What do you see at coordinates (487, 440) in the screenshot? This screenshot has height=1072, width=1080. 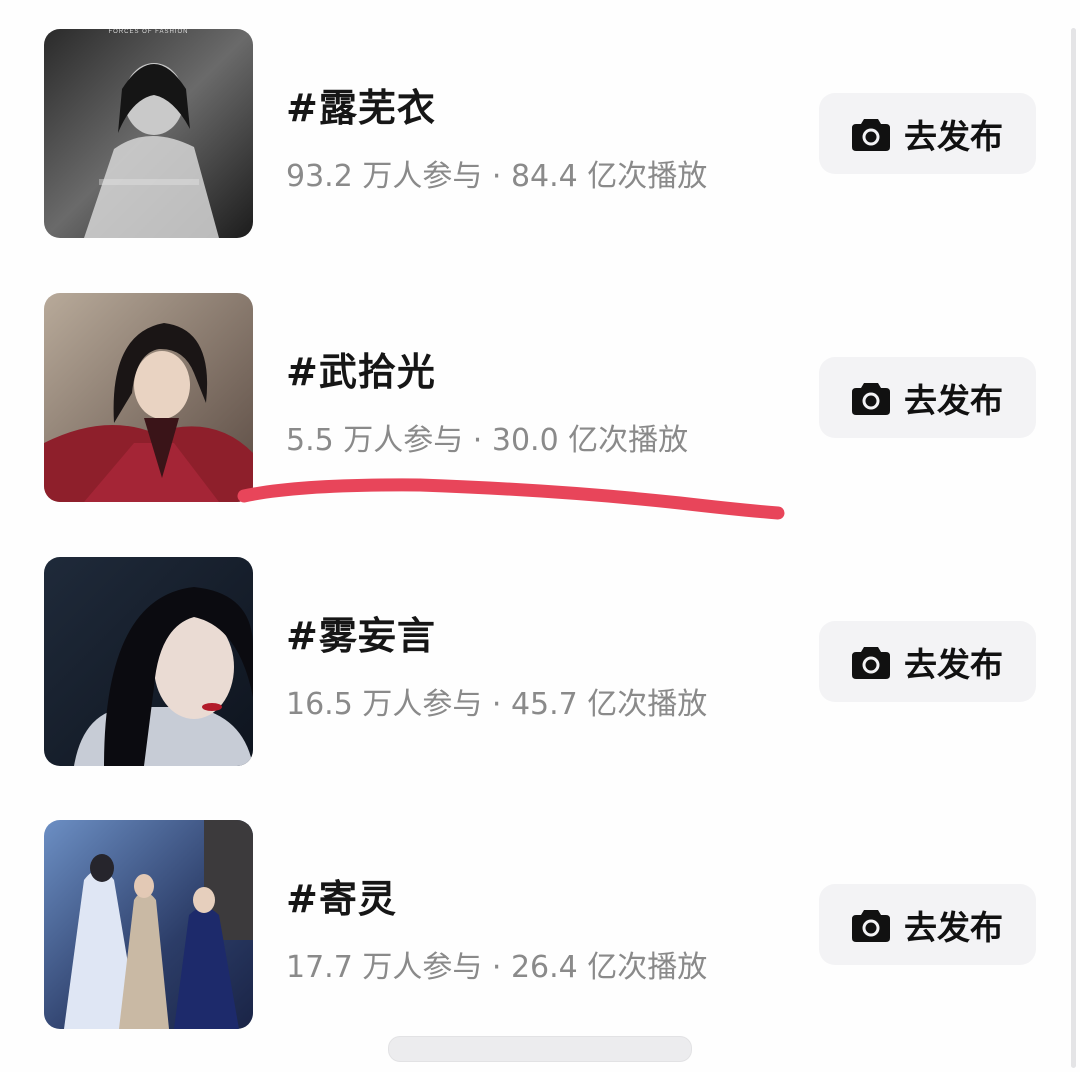 I see `topic-stats: 5.5 万人参与 · 30.0 亿次播放` at bounding box center [487, 440].